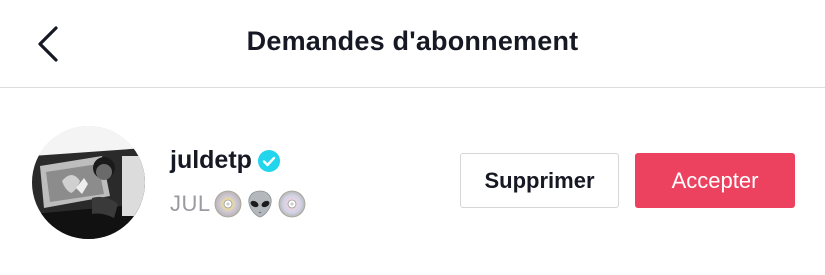  What do you see at coordinates (412, 41) in the screenshot?
I see `page-title: Demandes d'abonnement` at bounding box center [412, 41].